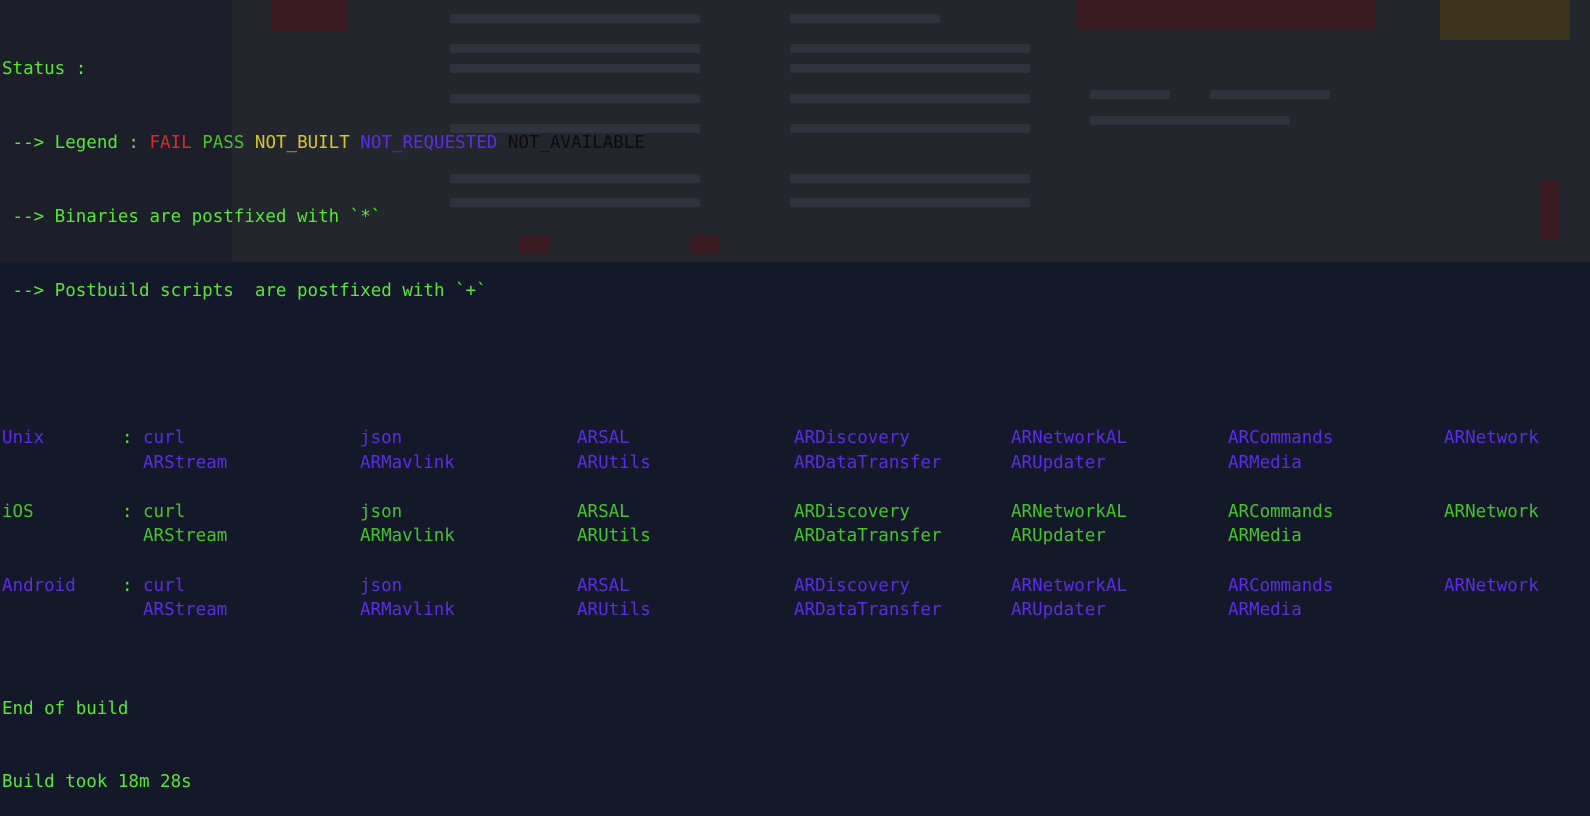 This screenshot has height=816, width=1590. Describe the element at coordinates (23, 438) in the screenshot. I see `platform-name: Unix` at that location.